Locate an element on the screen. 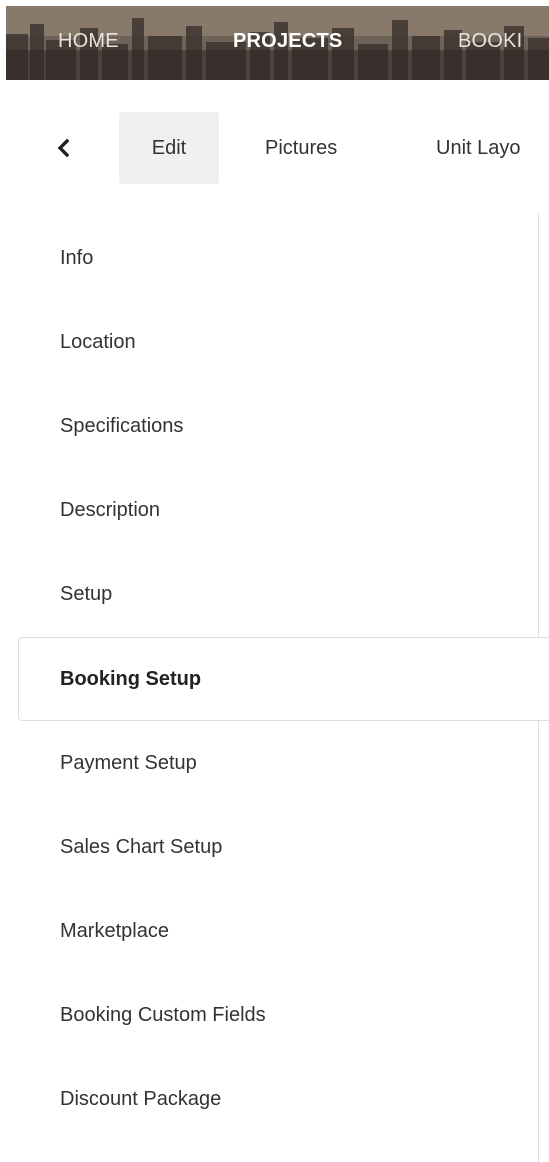  side-menu-item-marketplace: Marketplace is located at coordinates (274, 931).